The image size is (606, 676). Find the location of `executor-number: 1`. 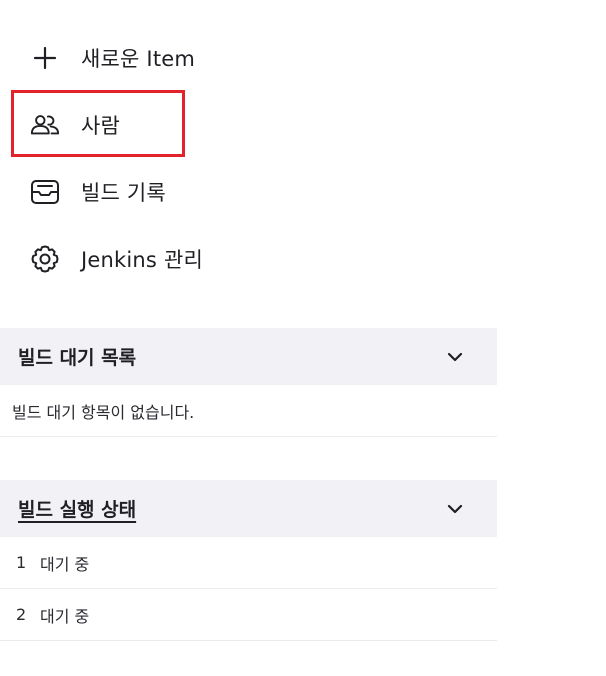

executor-number: 1 is located at coordinates (21, 562).